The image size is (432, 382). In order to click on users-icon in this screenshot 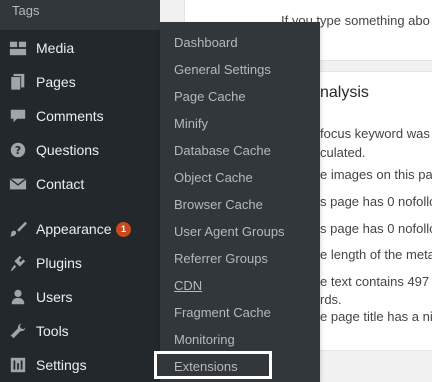, I will do `click(18, 297)`.